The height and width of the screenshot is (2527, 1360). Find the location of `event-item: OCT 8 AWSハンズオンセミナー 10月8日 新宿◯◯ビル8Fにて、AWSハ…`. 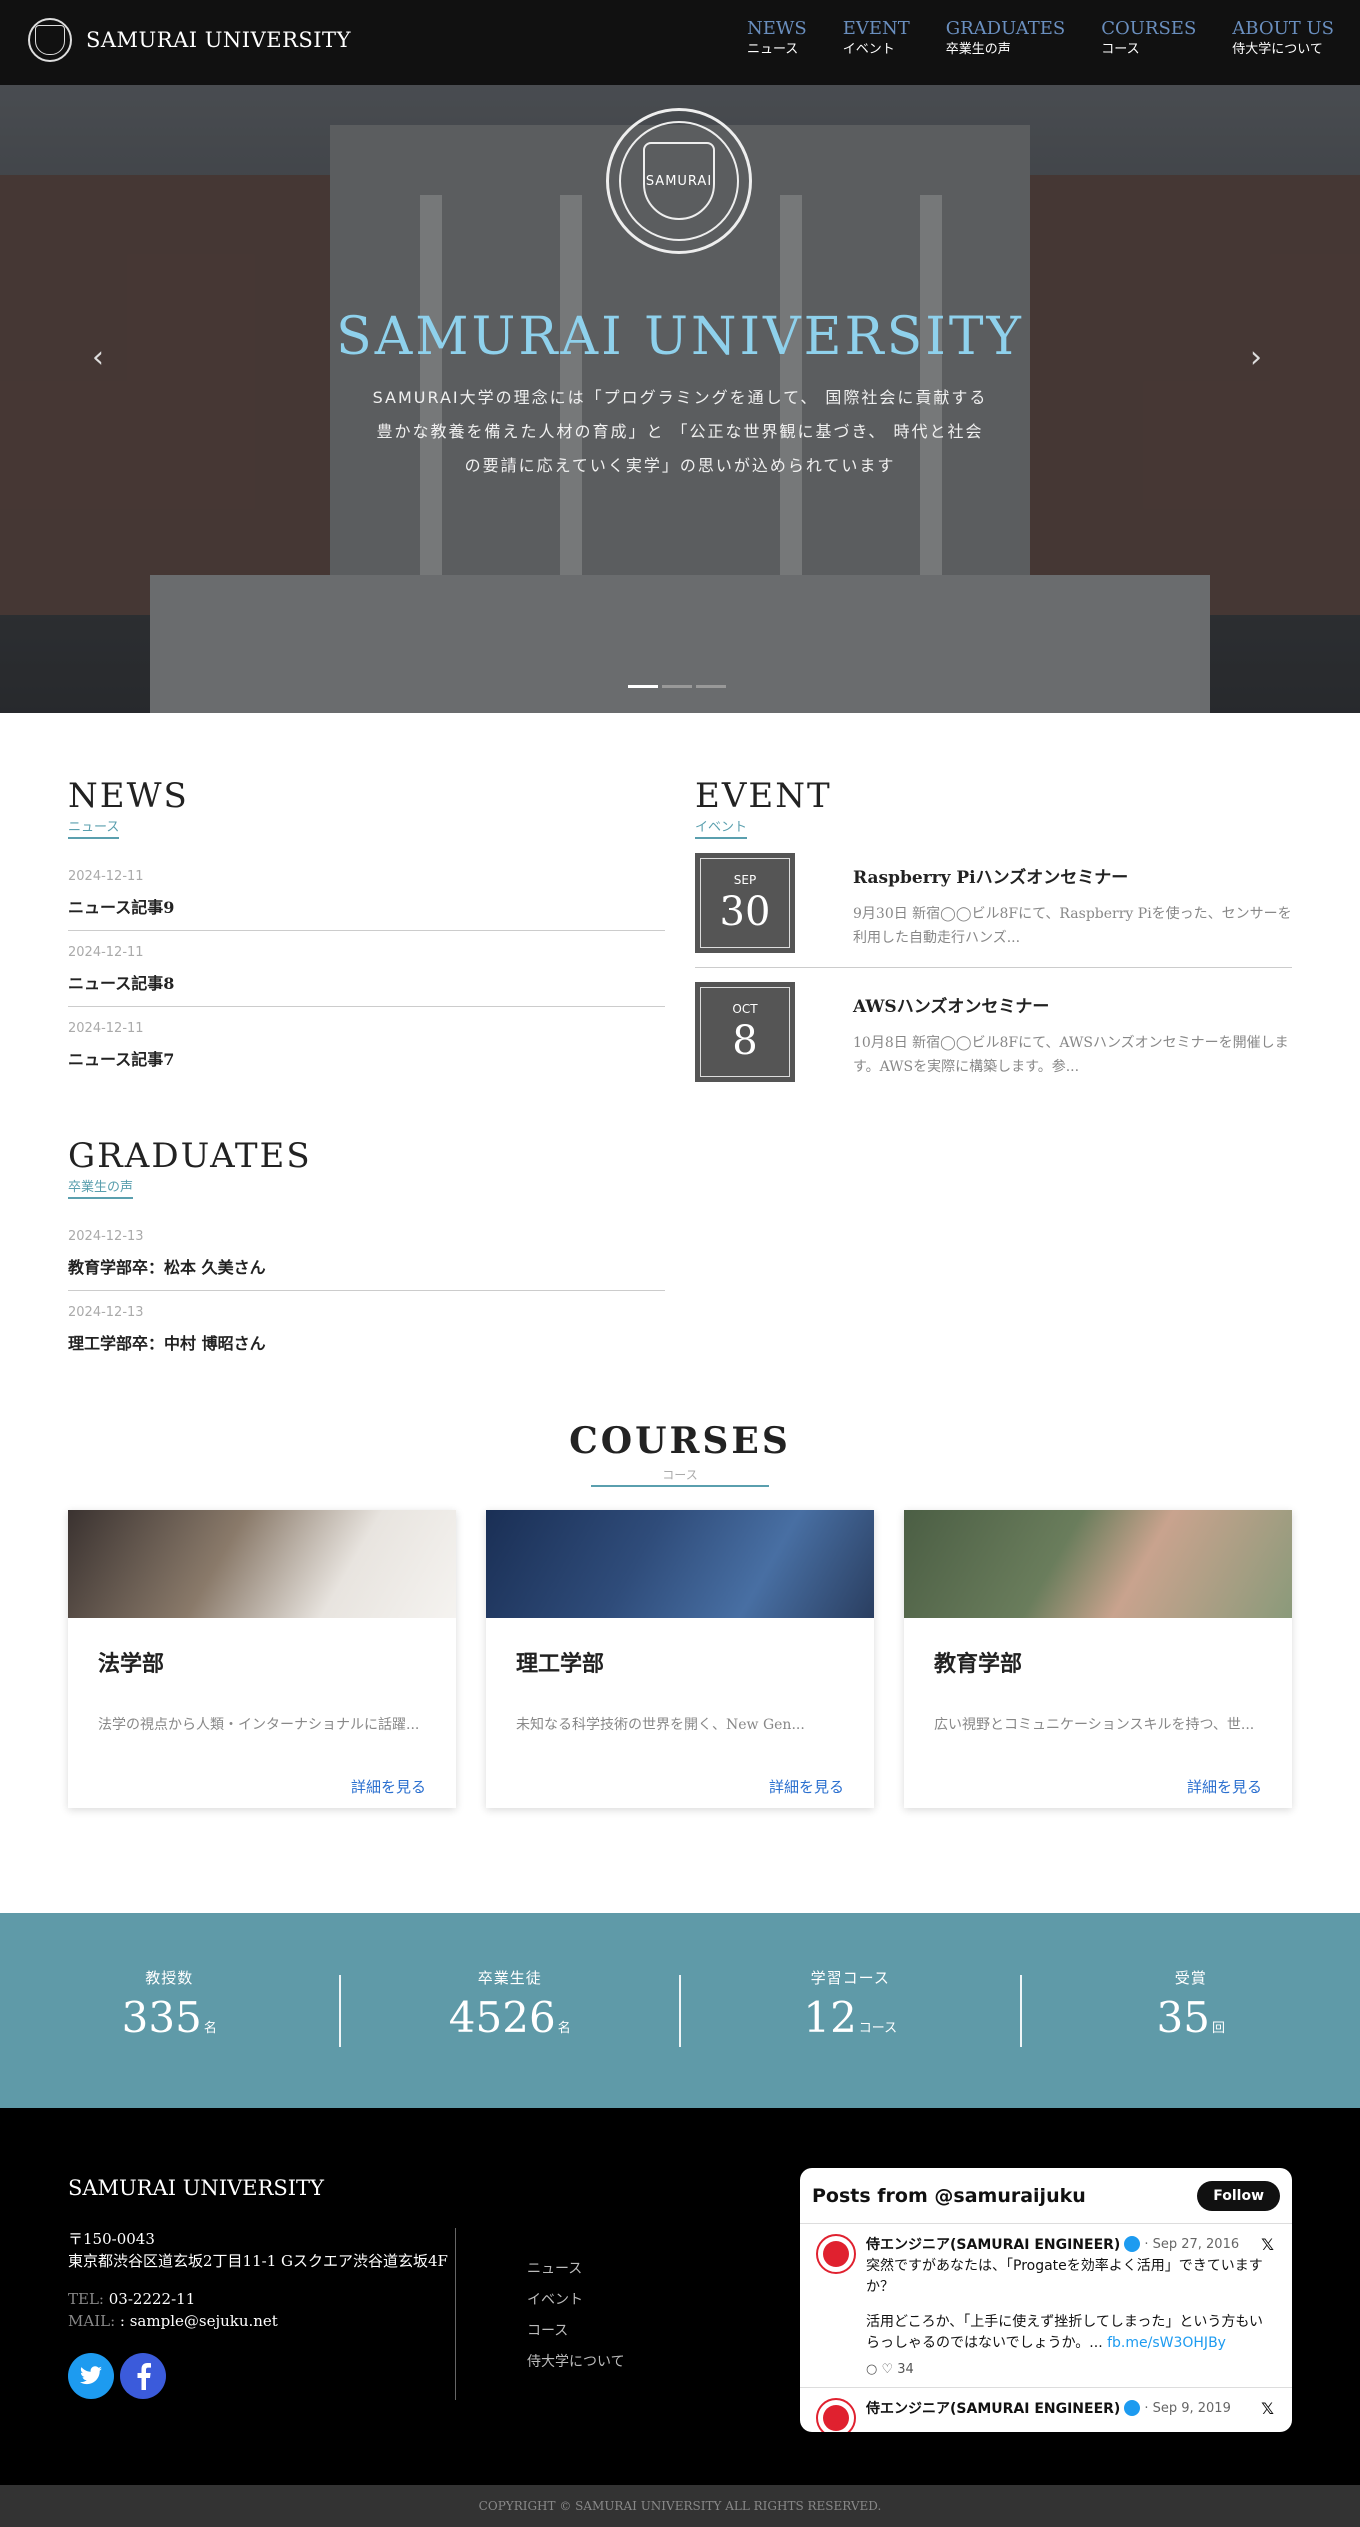

event-item: OCT 8 AWSハンズオンセミナー 10月8日 新宿◯◯ビル8Fにて、AWSハ… is located at coordinates (993, 1032).